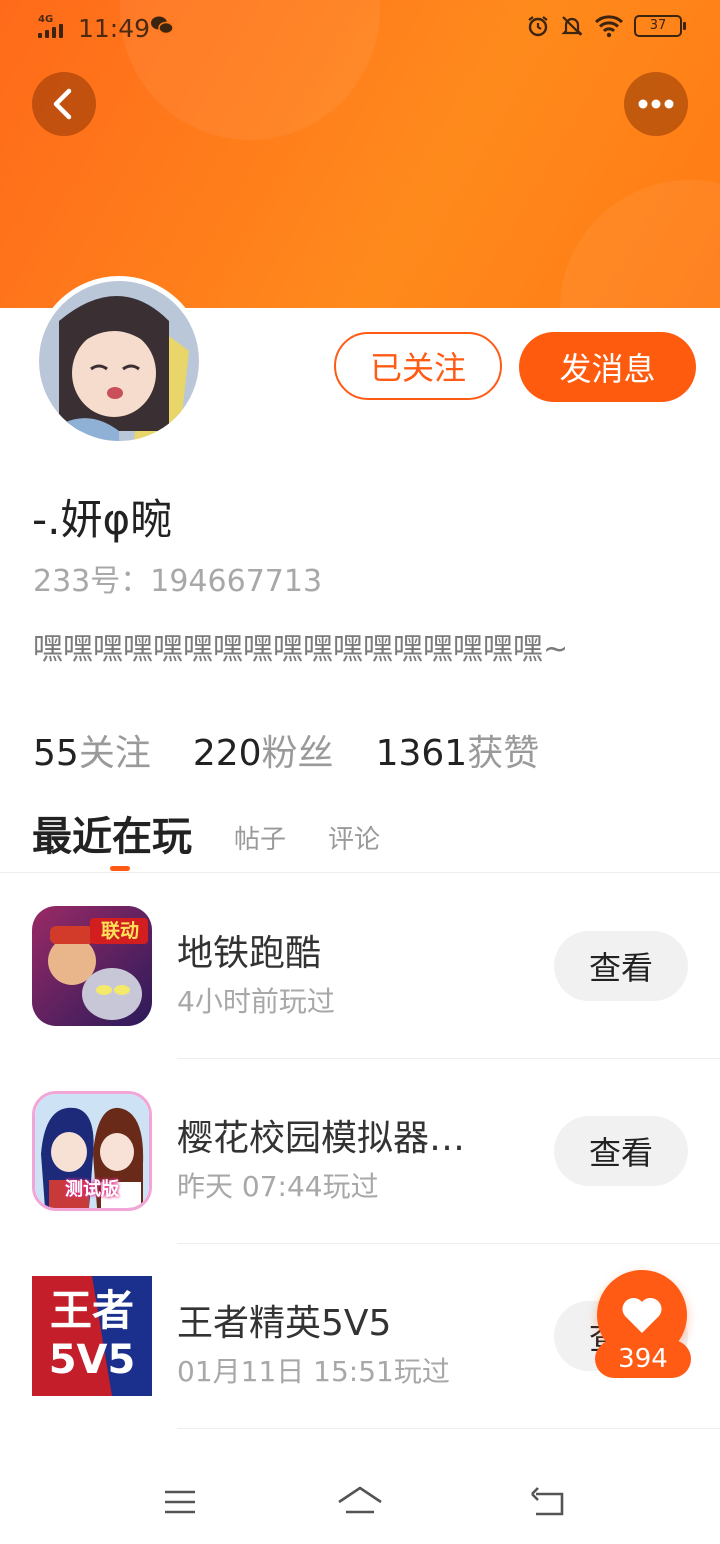  I want to click on game-icon-title: 王者, so click(91, 1310).